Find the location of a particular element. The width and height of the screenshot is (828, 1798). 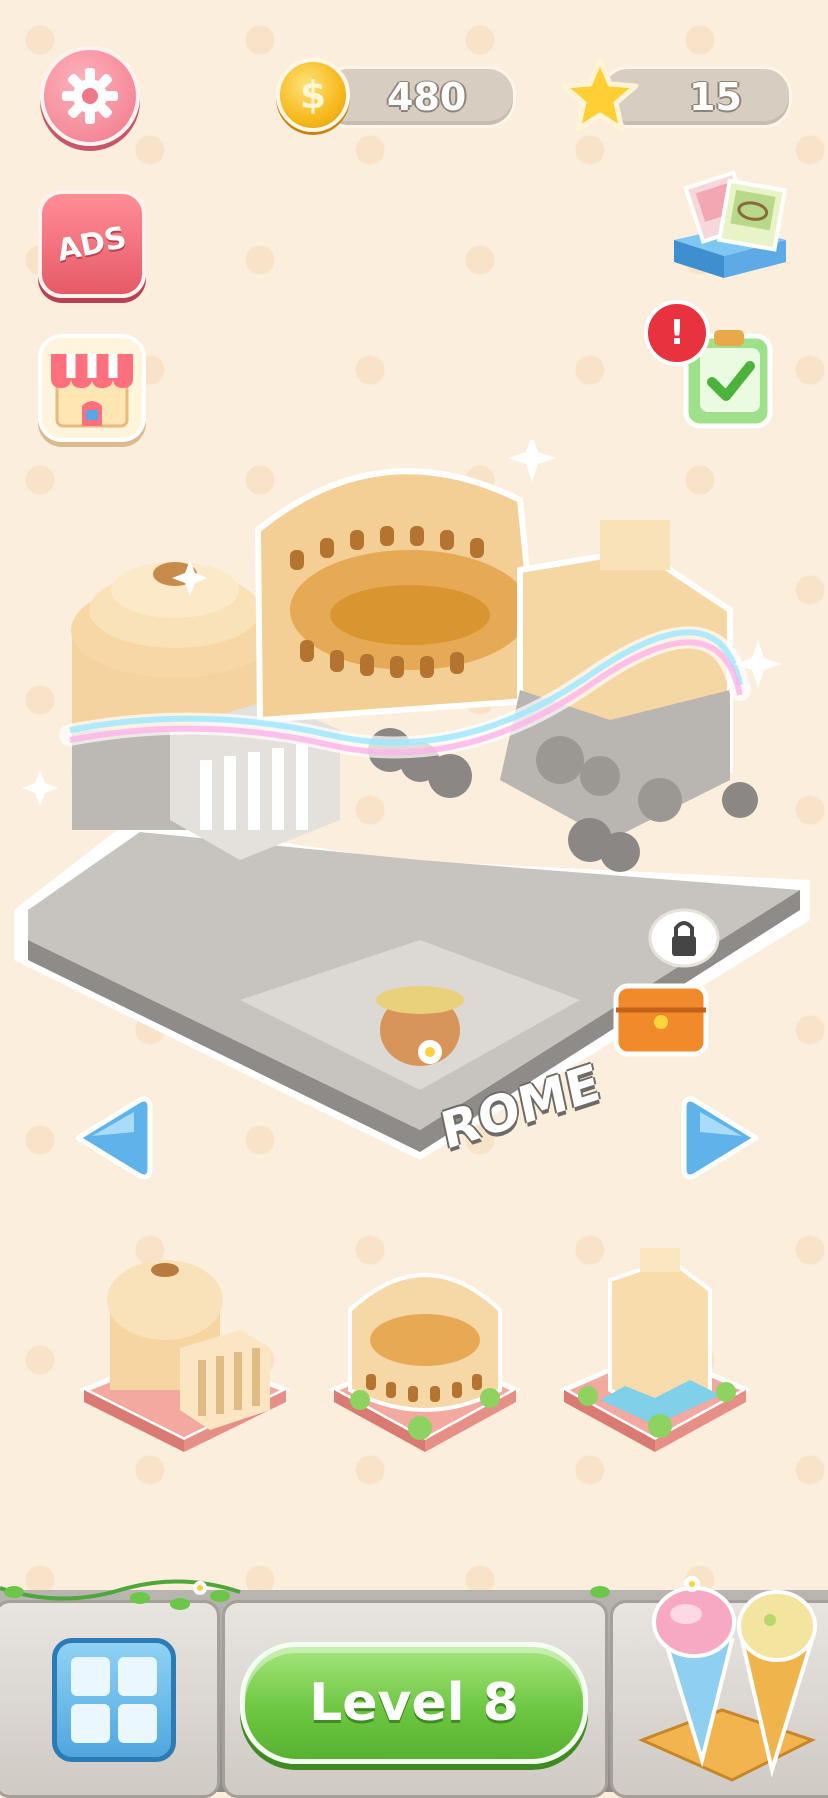

star-icon is located at coordinates (600, 94).